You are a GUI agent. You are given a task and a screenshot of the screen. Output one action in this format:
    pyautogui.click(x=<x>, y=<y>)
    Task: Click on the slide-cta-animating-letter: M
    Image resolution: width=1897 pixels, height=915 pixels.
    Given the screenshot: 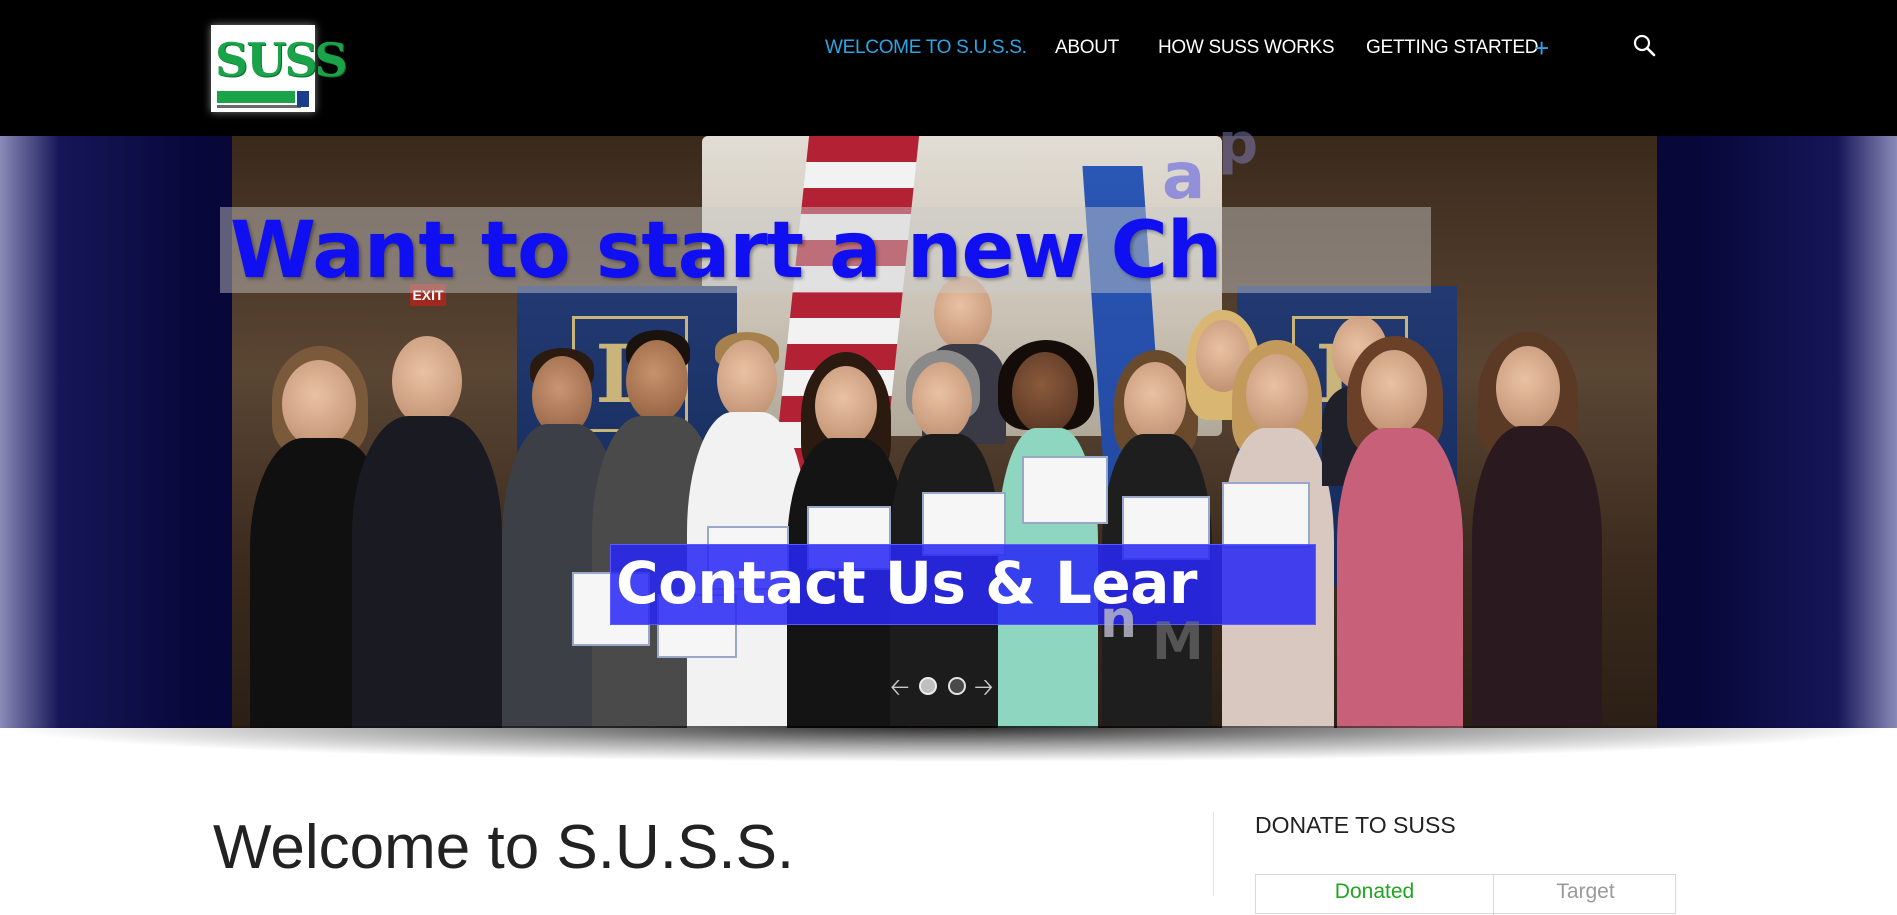 What is the action you would take?
    pyautogui.click(x=1178, y=642)
    